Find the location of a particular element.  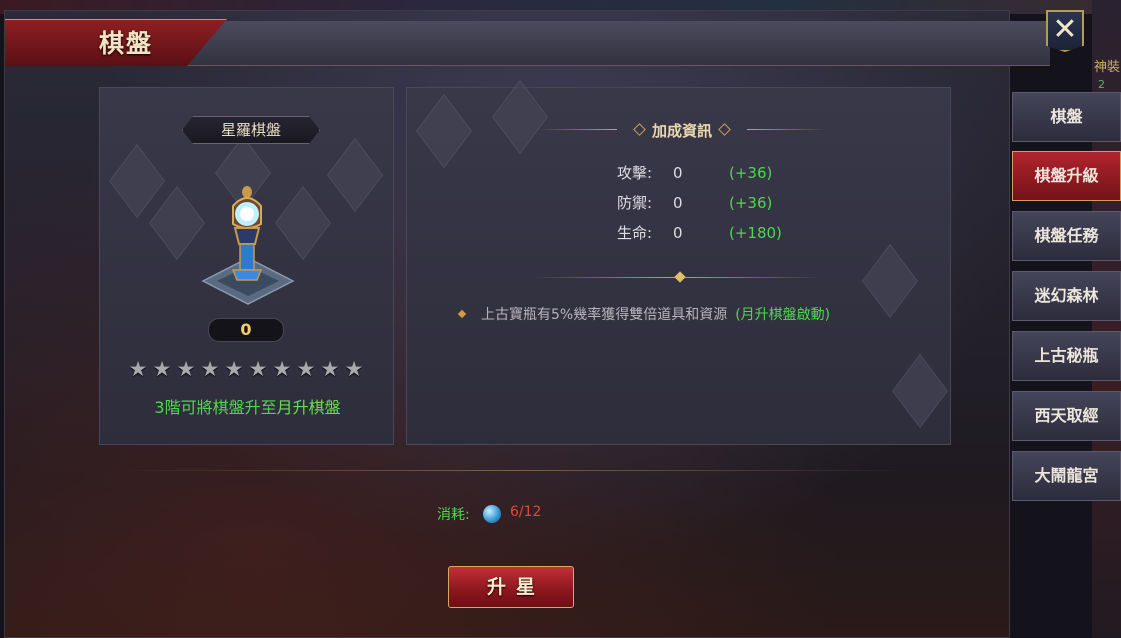

upgrade-hint: 3階可將棋盤升至月升棋盤 is located at coordinates (247, 406).